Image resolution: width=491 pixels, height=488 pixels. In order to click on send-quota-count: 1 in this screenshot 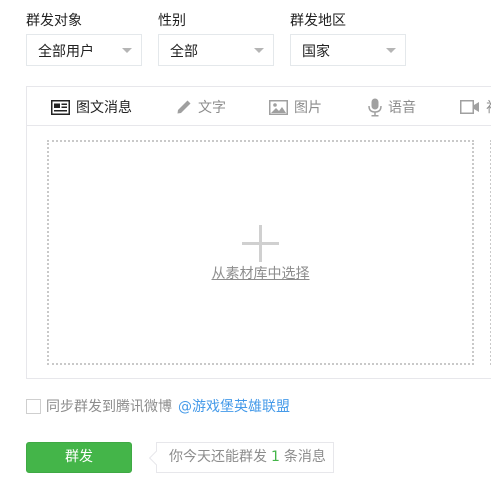, I will do `click(275, 457)`.